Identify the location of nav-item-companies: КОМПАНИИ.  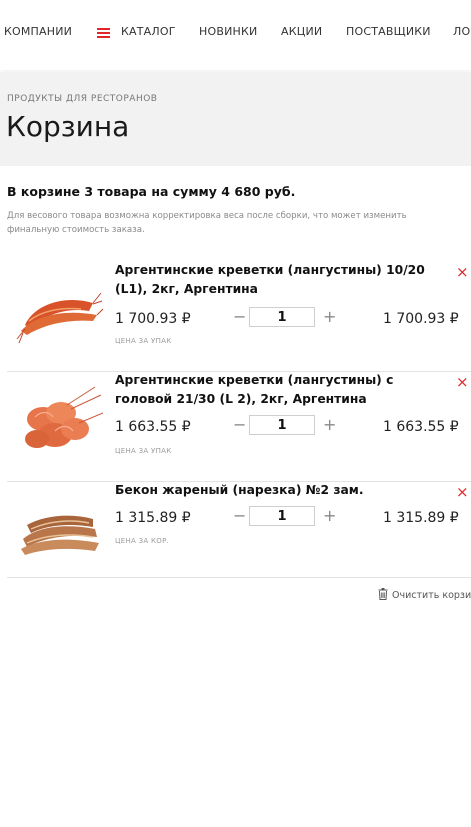
(38, 31).